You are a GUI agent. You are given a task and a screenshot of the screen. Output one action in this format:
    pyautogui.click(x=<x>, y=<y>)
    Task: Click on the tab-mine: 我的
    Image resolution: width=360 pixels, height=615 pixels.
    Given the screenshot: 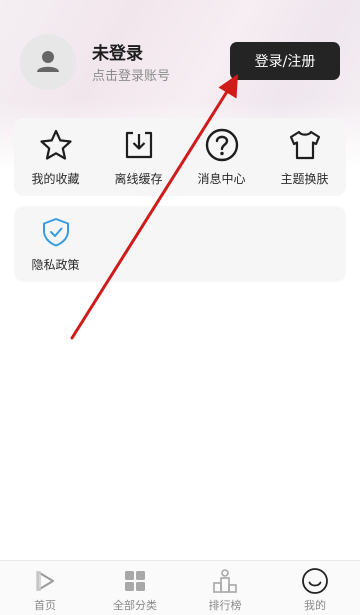 What is the action you would take?
    pyautogui.click(x=315, y=588)
    